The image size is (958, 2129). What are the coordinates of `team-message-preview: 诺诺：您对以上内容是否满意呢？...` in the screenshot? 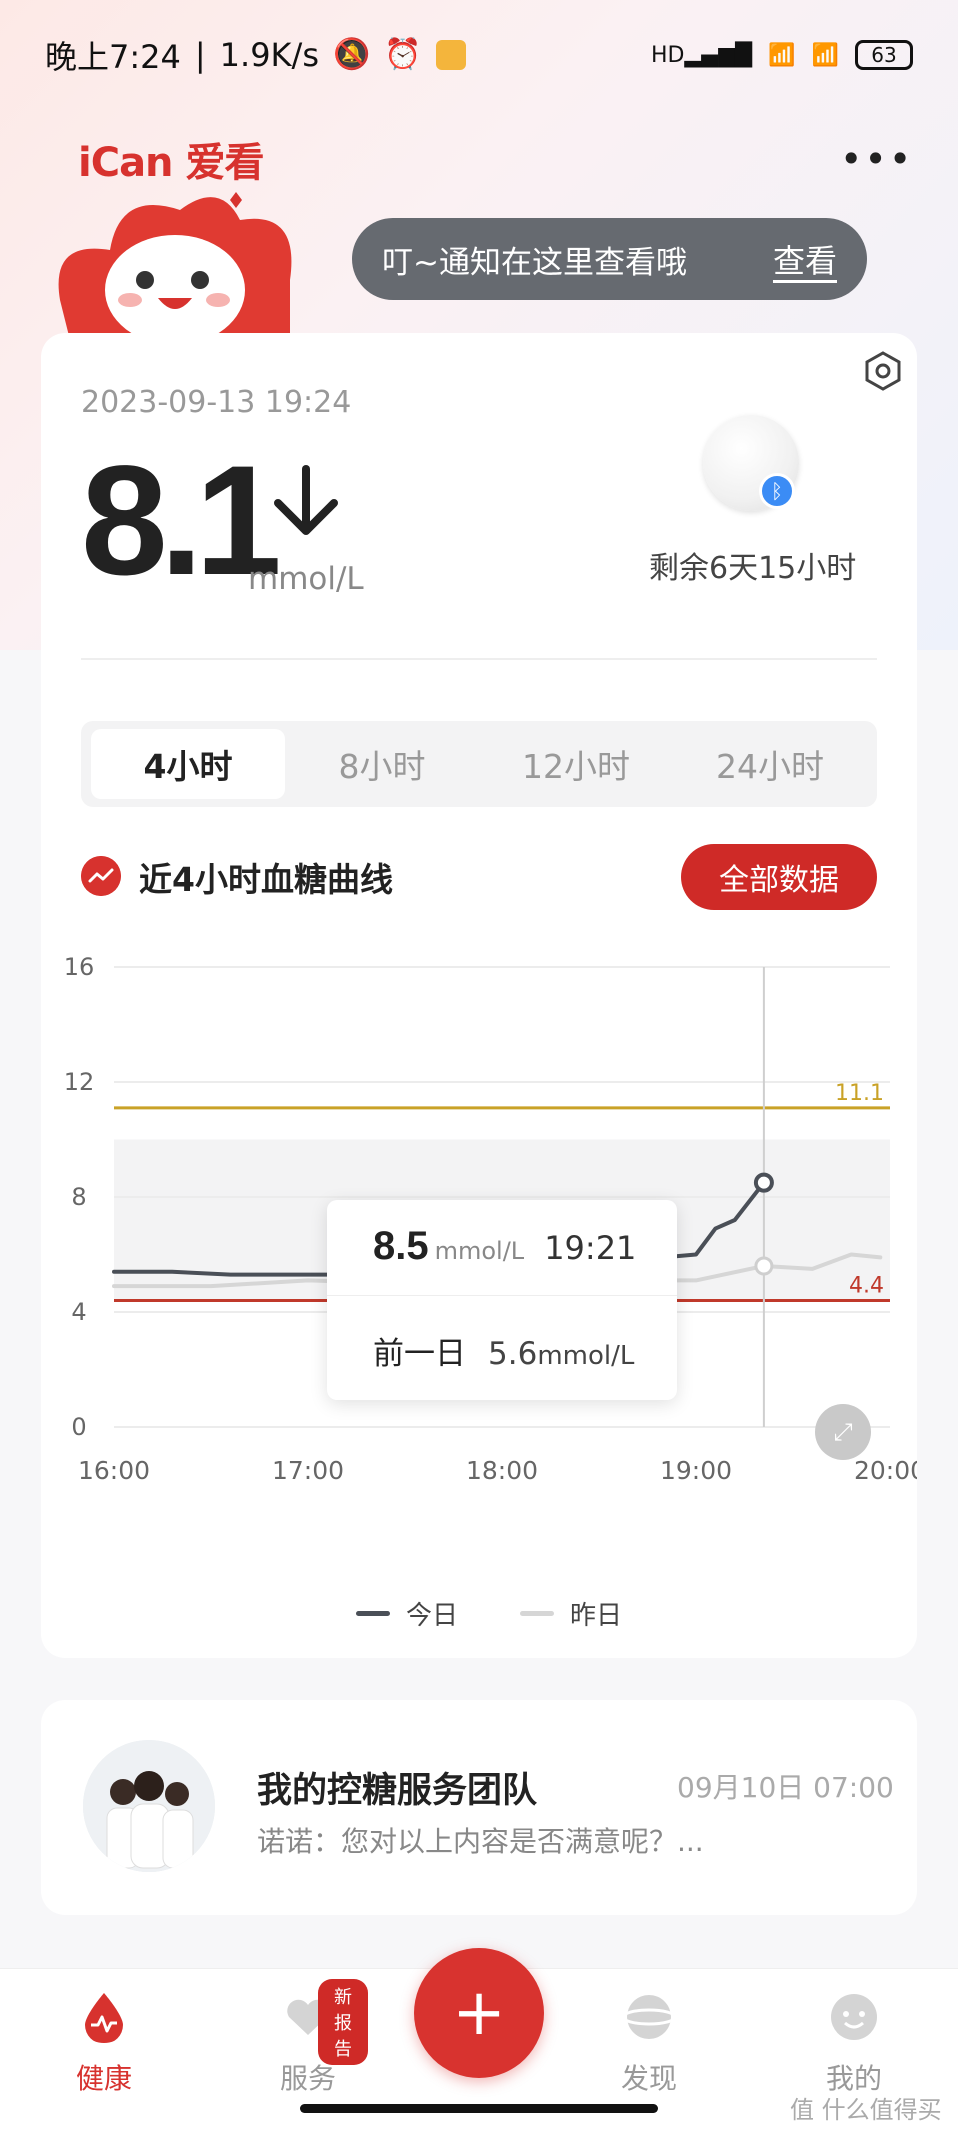 It's located at (480, 1841).